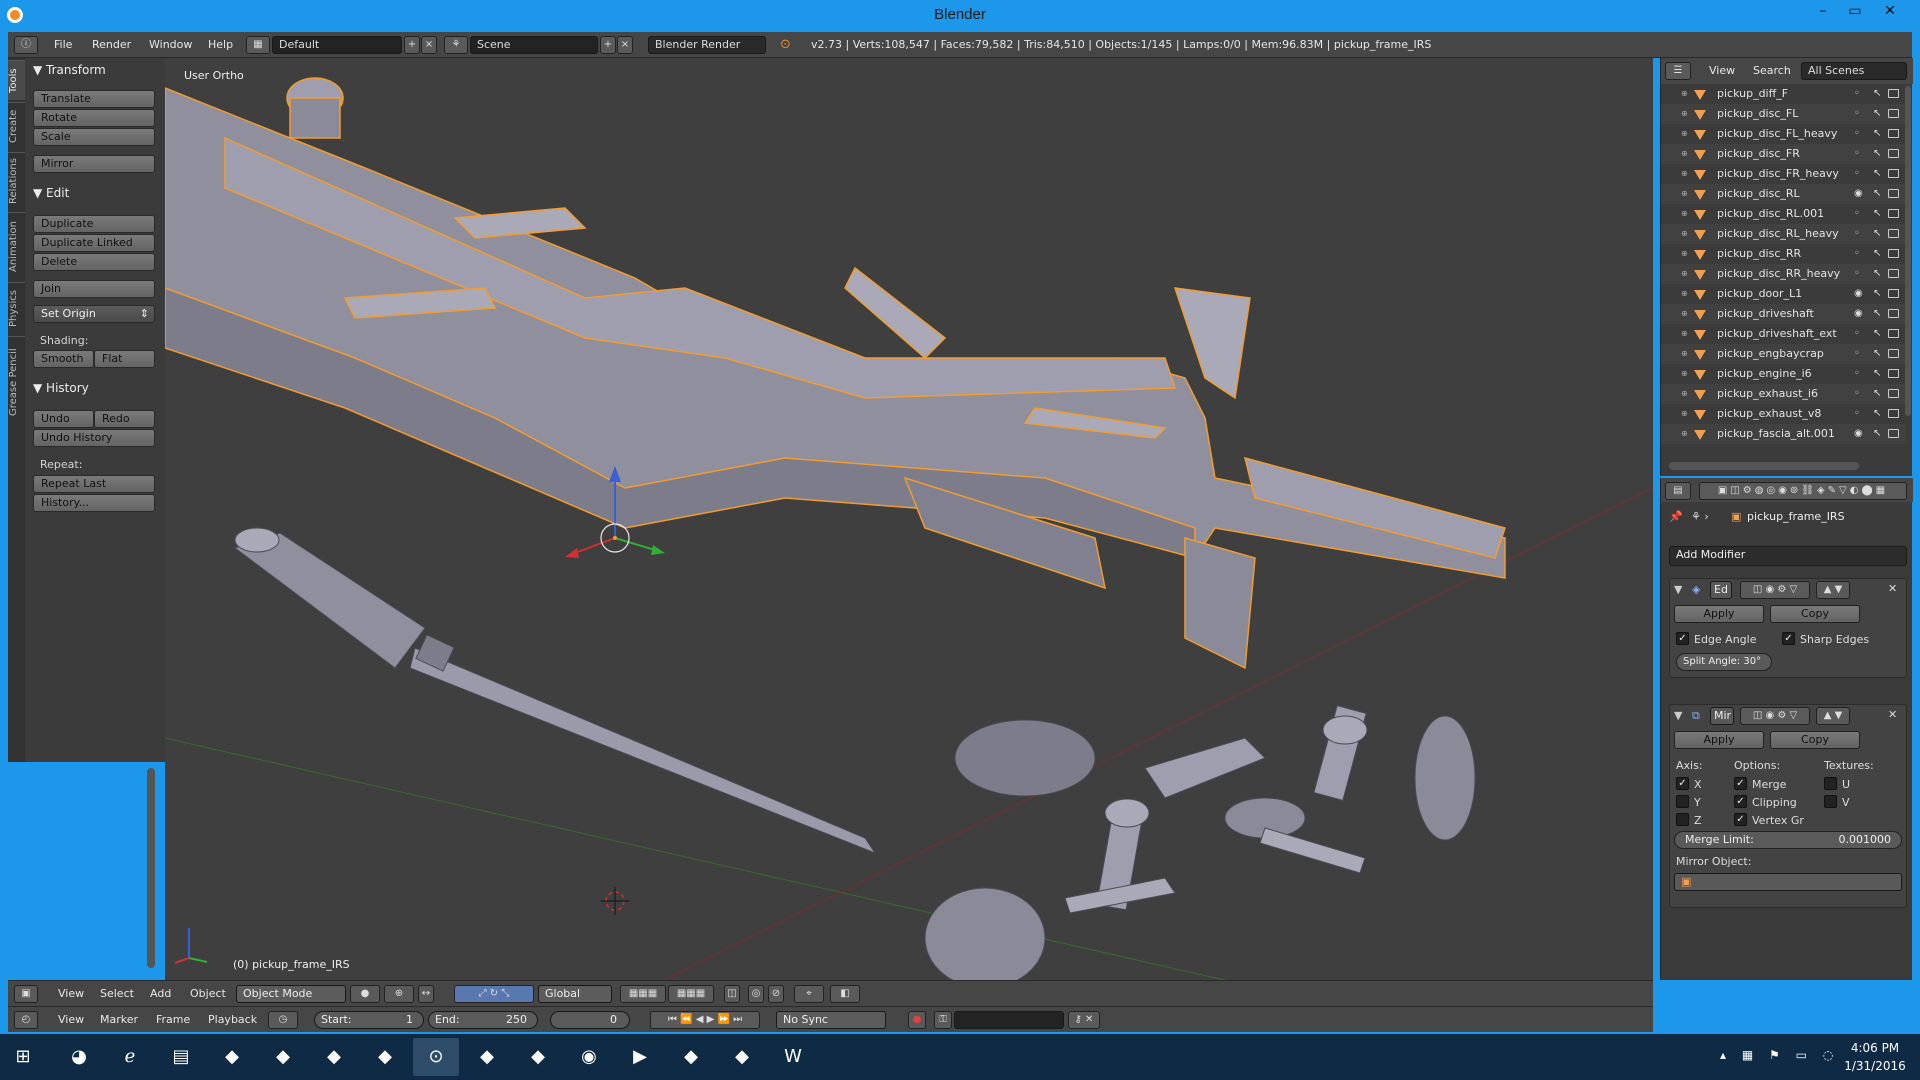 This screenshot has height=1080, width=1920. Describe the element at coordinates (1764, 466) in the screenshot. I see `outliner-hscrollbar` at that location.